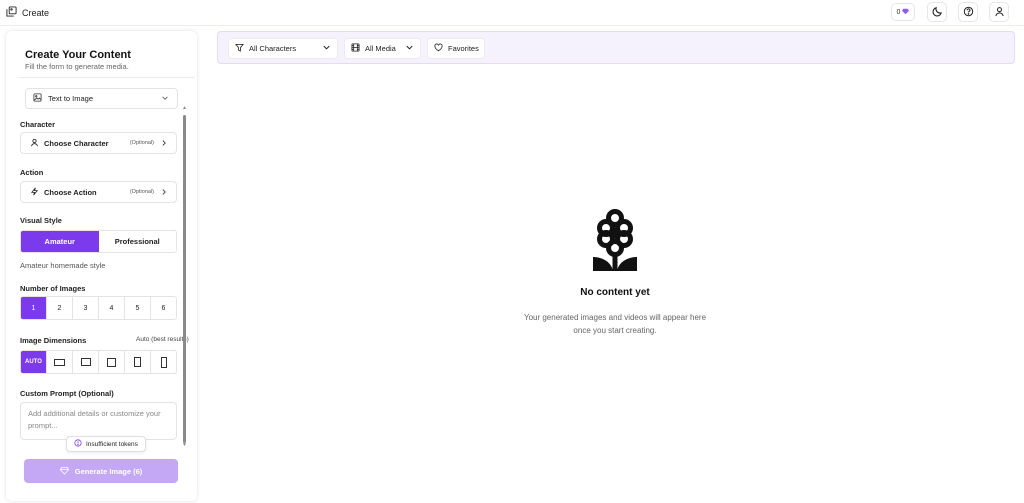  I want to click on panel-subtitle: Fill the form to generate media., so click(77, 66).